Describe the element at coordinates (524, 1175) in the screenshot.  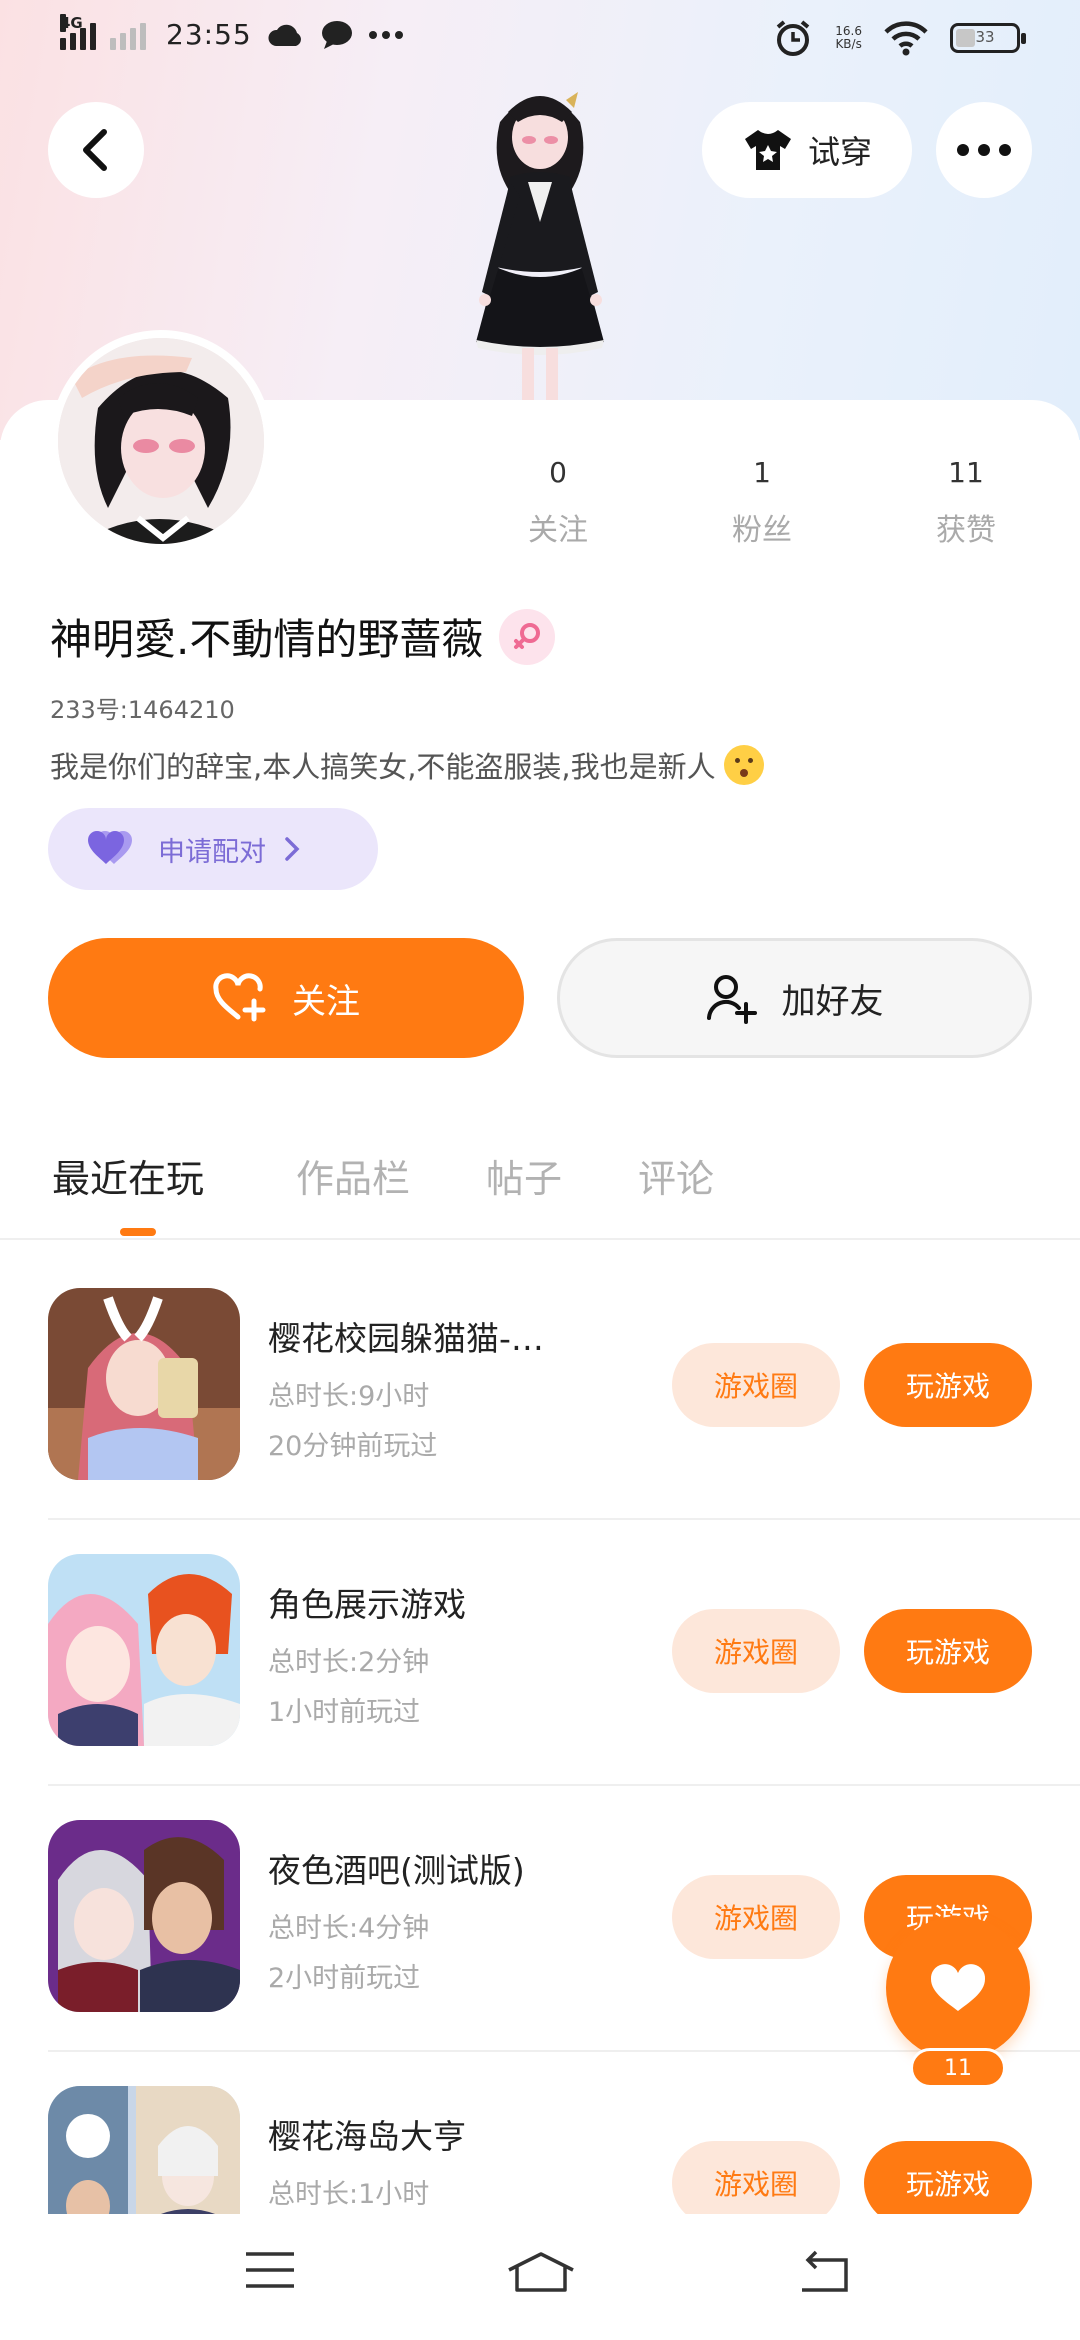
I see `tab-posts: 帖子` at that location.